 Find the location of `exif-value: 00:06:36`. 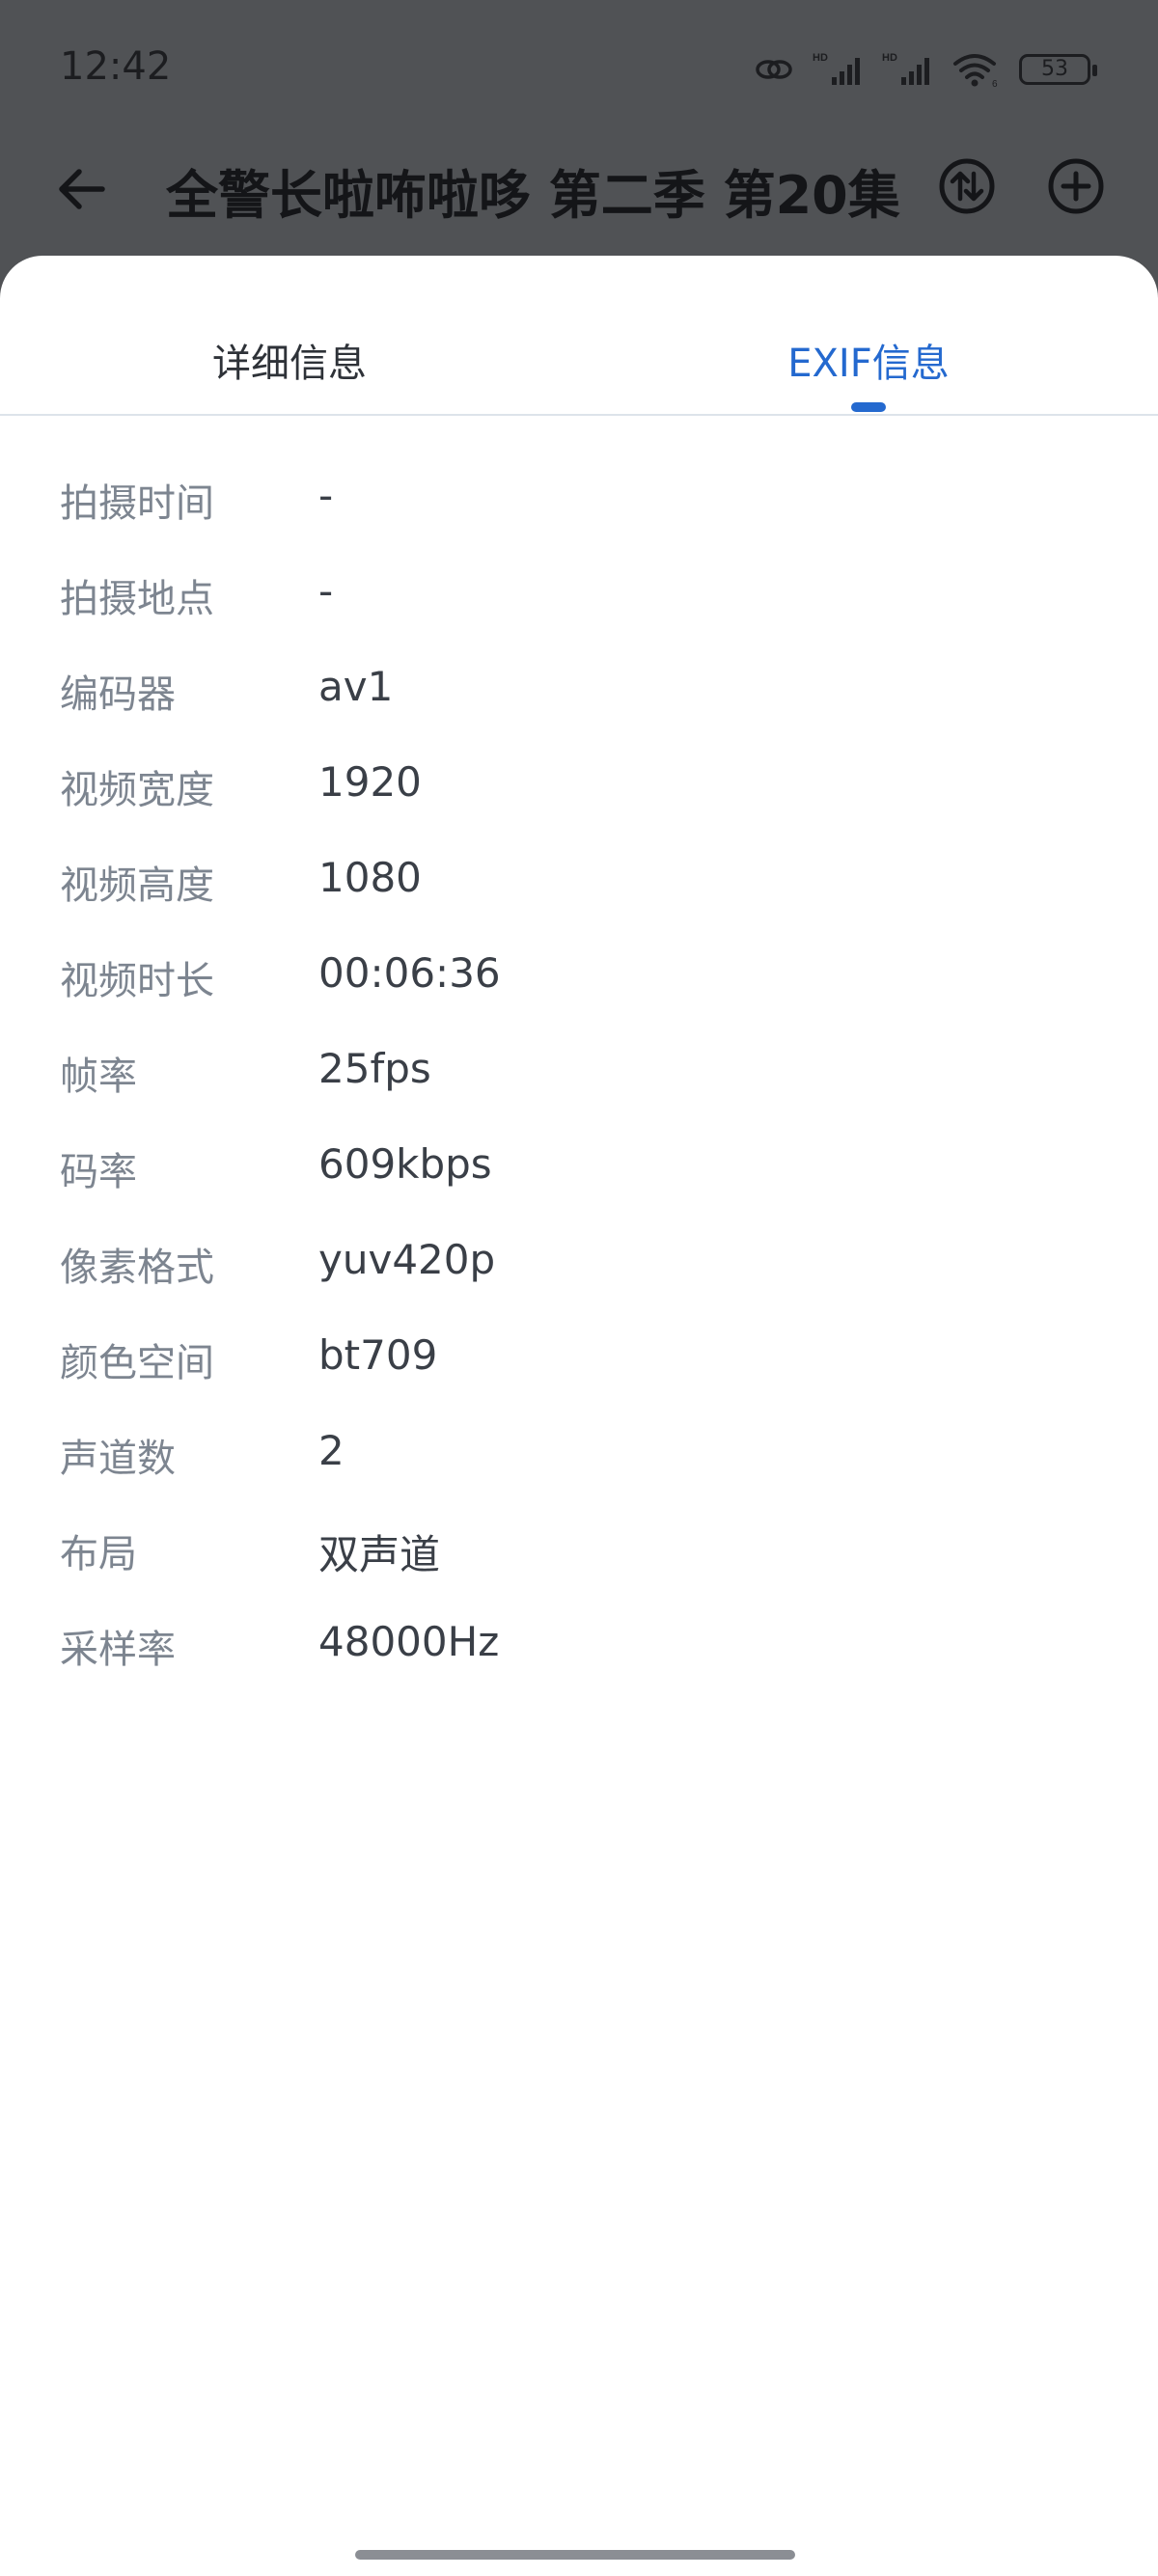

exif-value: 00:06:36 is located at coordinates (409, 973).